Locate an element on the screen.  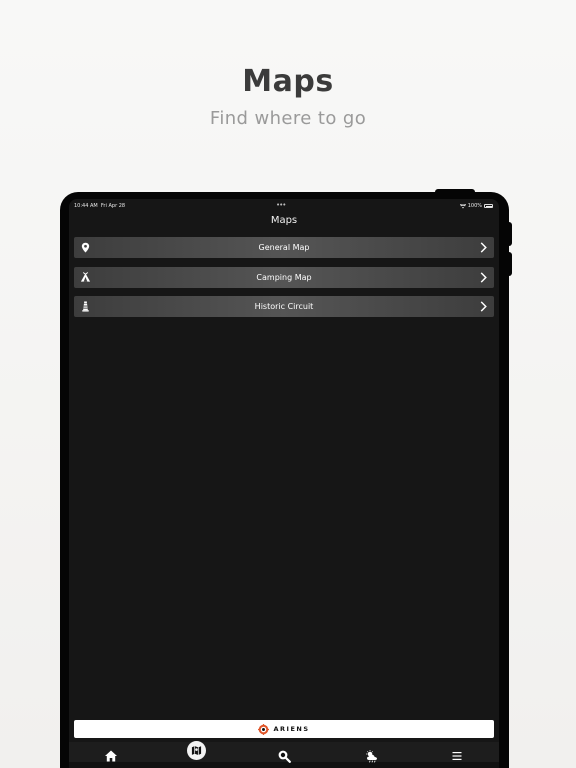
map-pin-icon is located at coordinates (85, 247).